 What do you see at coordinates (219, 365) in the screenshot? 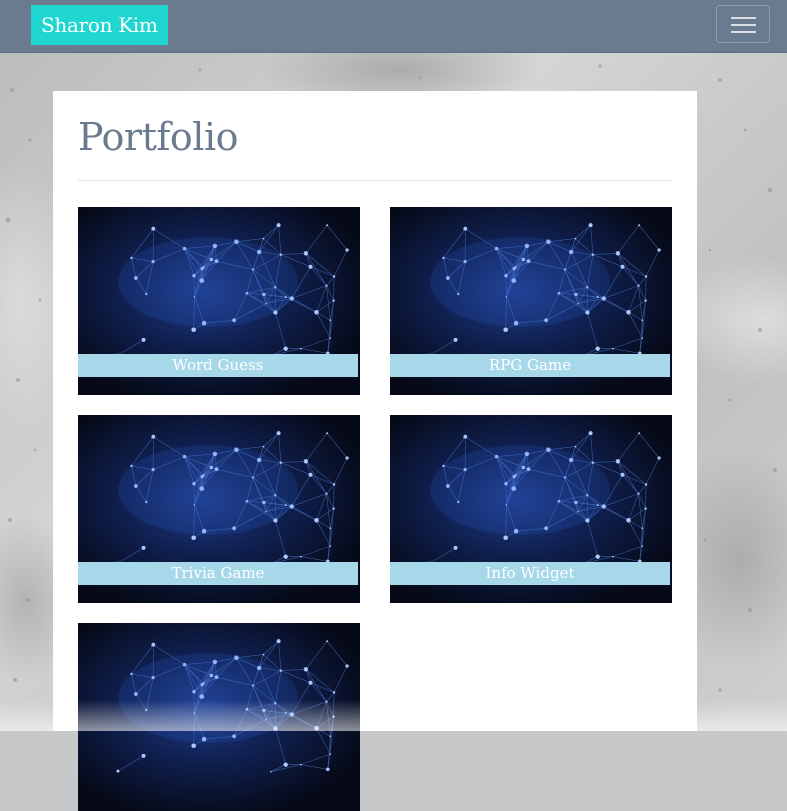
I see `project-caption: Word Guess` at bounding box center [219, 365].